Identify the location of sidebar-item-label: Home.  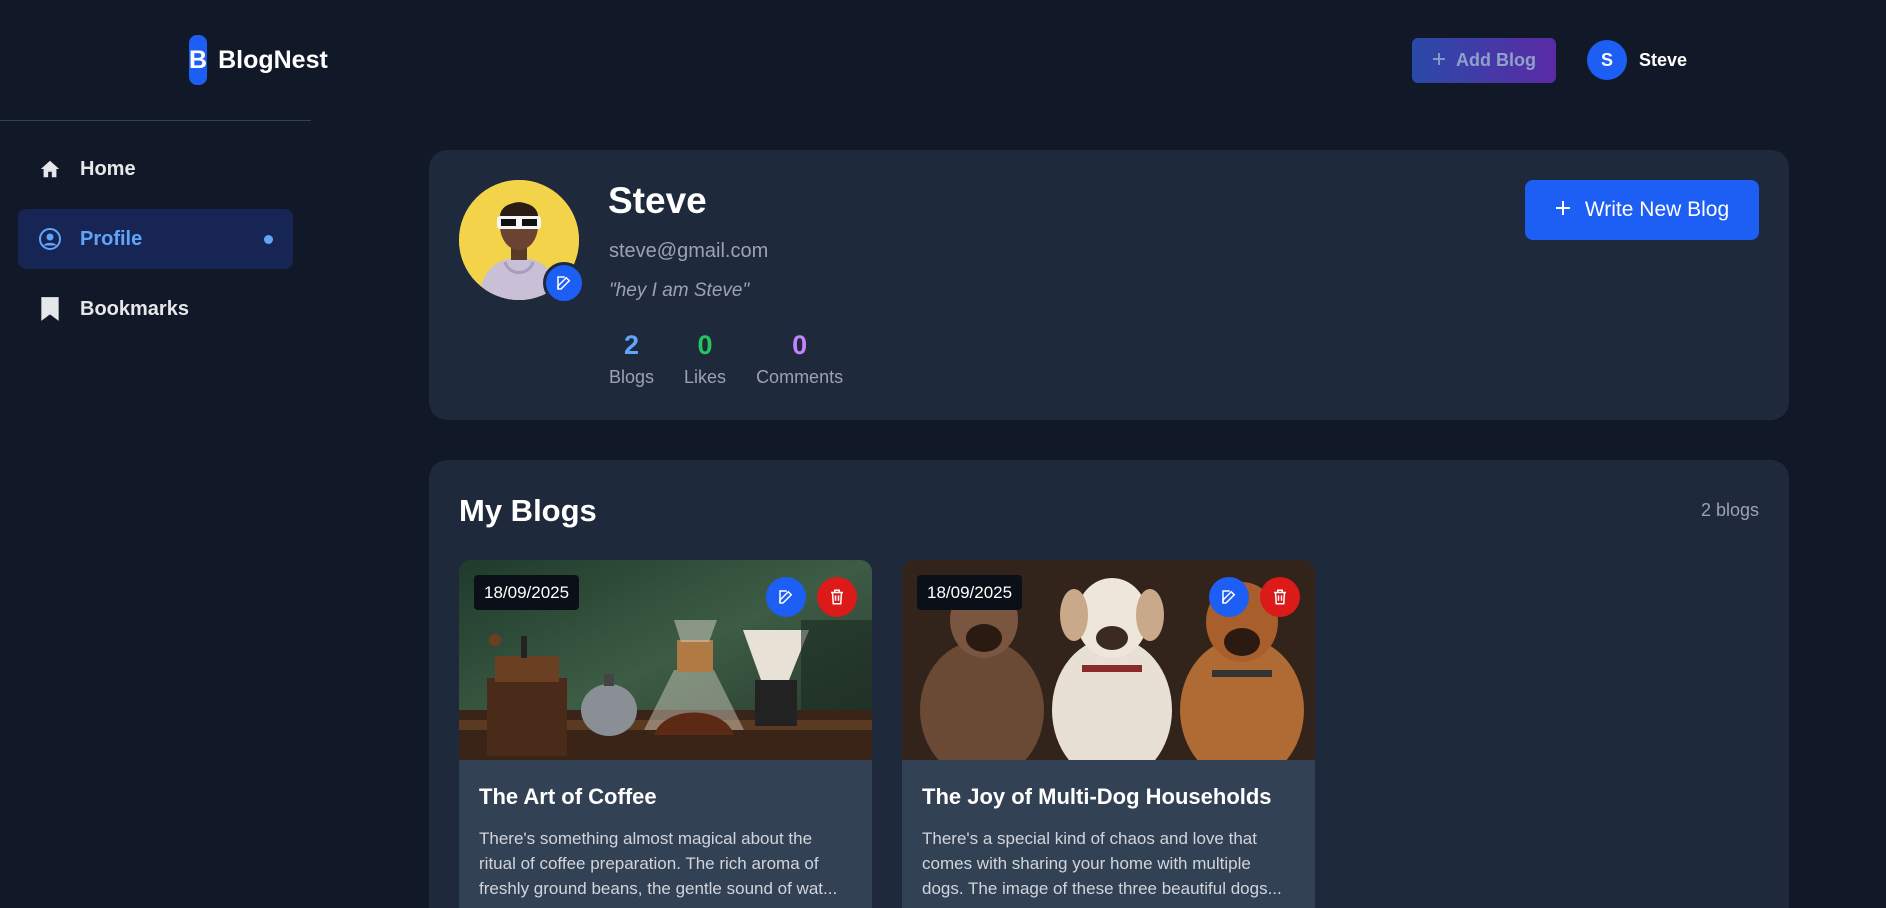
(108, 168).